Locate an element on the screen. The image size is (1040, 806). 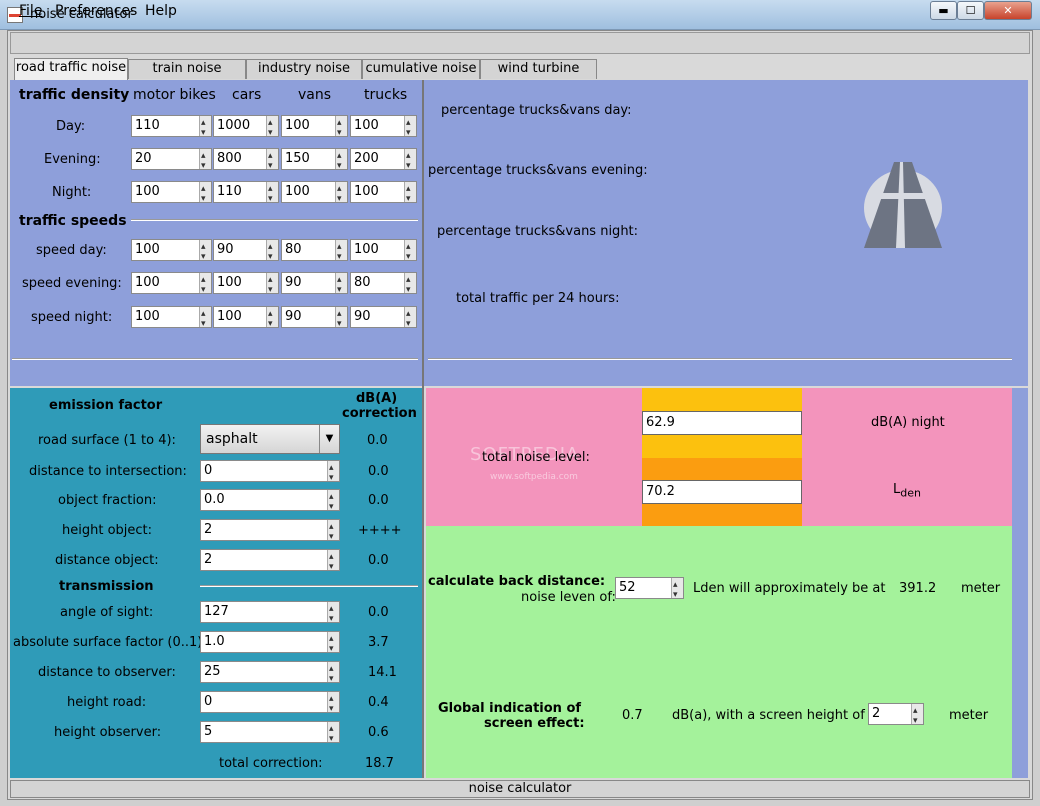
speed-day-vans: 80 is located at coordinates (314, 252).